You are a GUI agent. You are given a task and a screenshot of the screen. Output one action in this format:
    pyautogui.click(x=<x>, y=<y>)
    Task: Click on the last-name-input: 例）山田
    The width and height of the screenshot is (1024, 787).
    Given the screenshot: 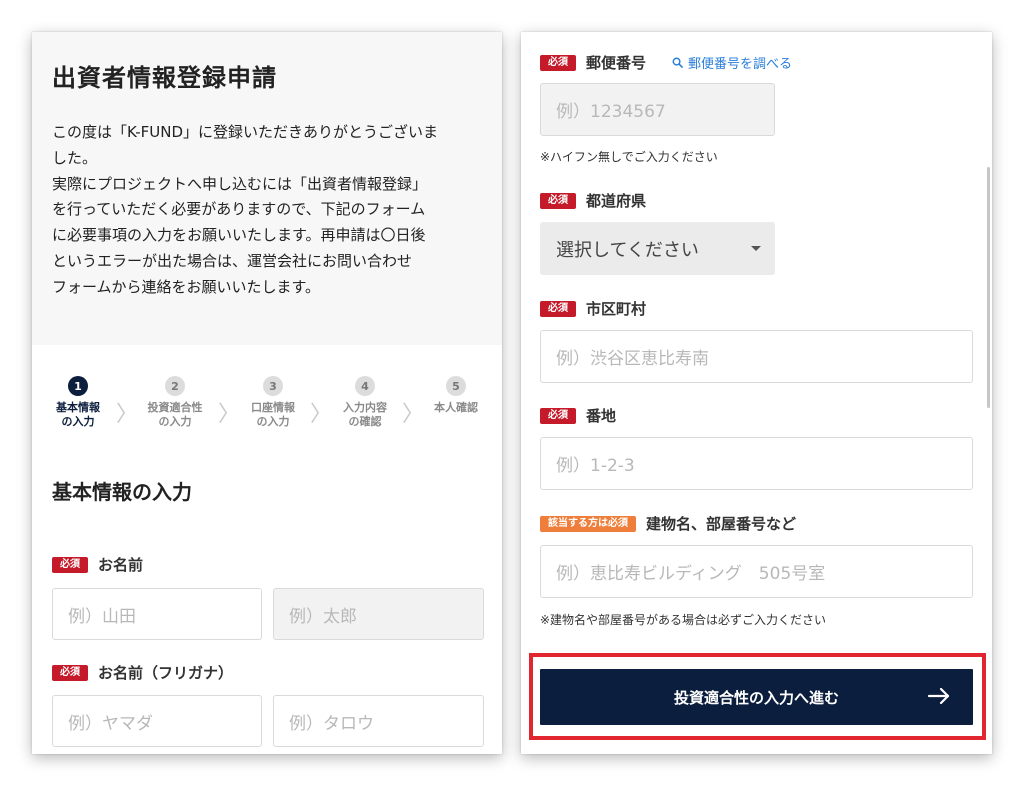 What is the action you would take?
    pyautogui.click(x=157, y=614)
    